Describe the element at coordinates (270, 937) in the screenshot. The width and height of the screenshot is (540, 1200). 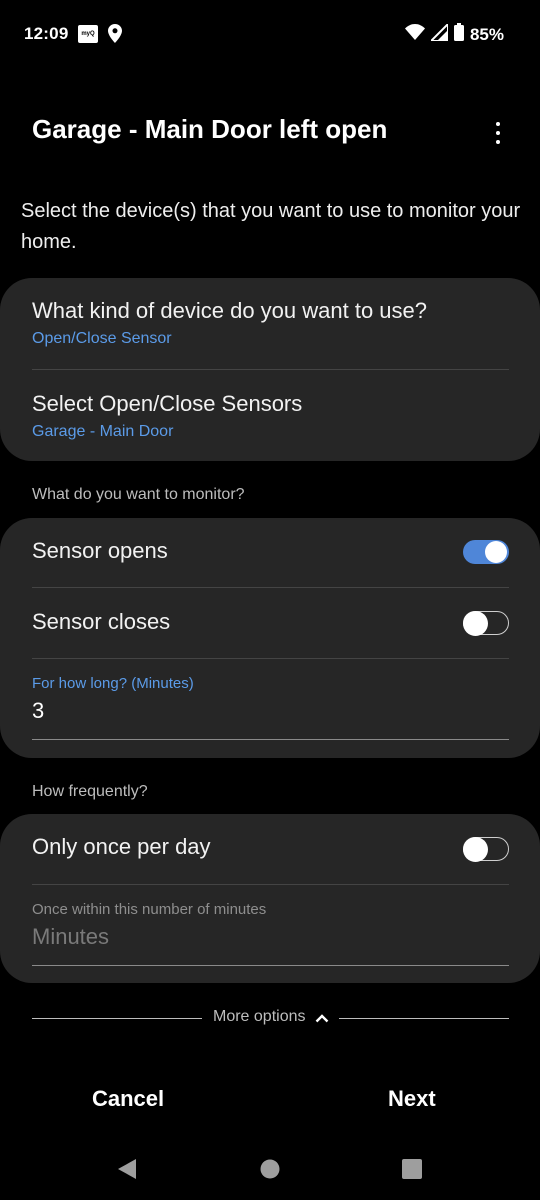
I see `minutes-input-placeholder: Minutes` at that location.